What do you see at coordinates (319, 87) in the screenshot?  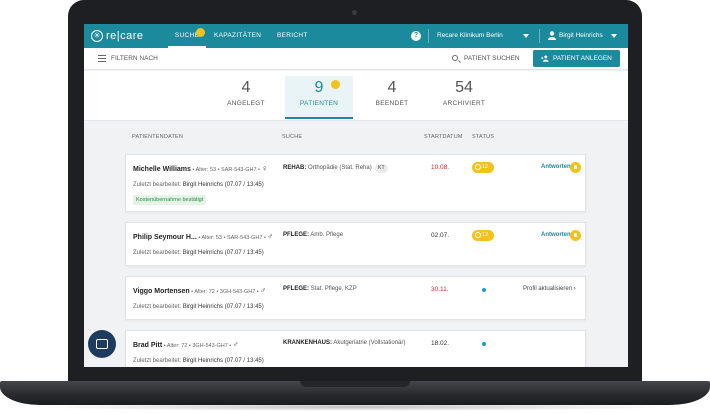 I see `stat-value: 9` at bounding box center [319, 87].